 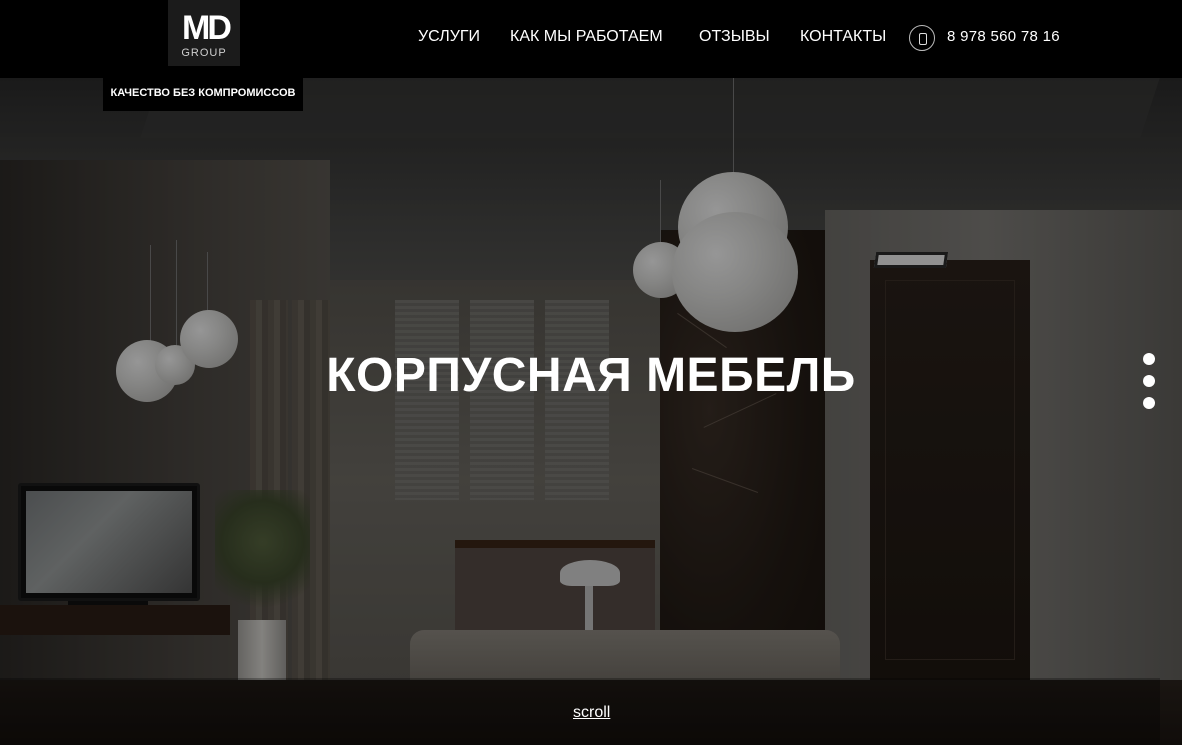 I want to click on scroll-link: scroll, so click(x=591, y=713).